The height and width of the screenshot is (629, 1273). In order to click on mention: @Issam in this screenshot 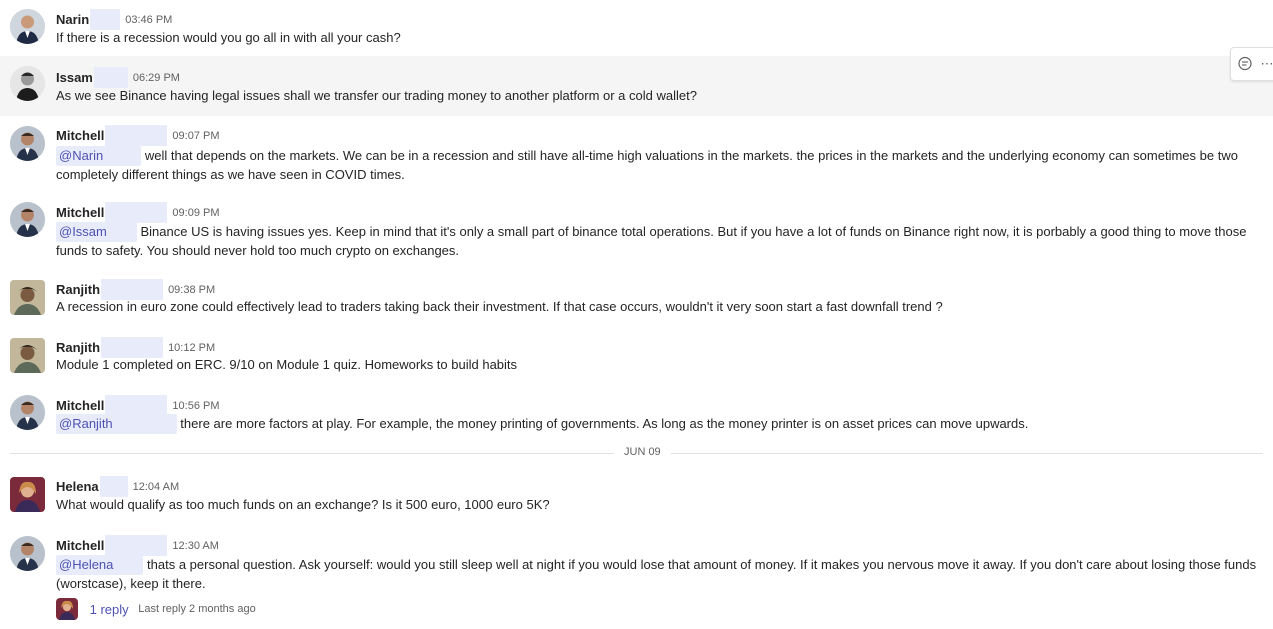, I will do `click(96, 232)`.